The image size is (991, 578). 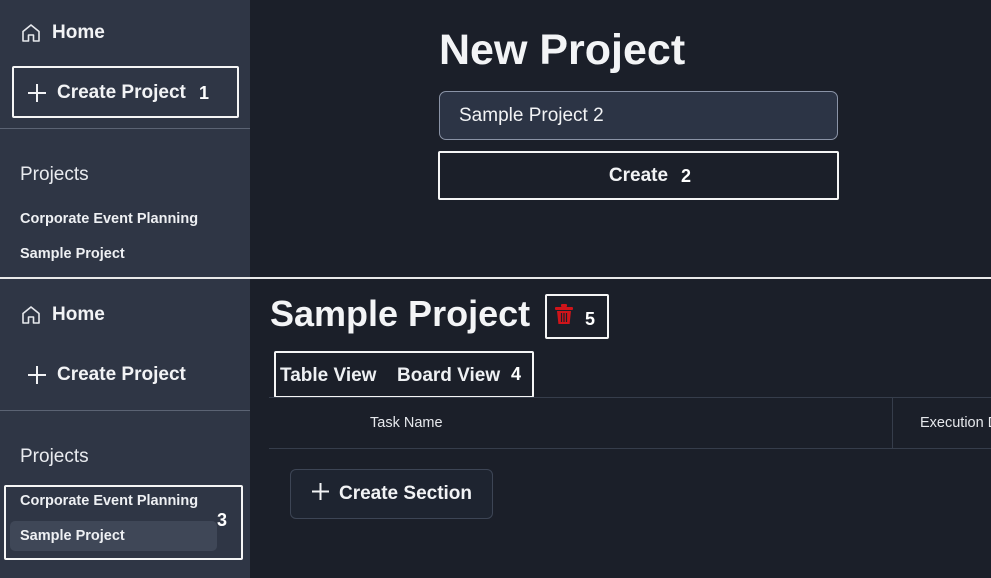 What do you see at coordinates (109, 219) in the screenshot?
I see `sidebar-project-corporate-event-planning: Corporate Event Planning` at bounding box center [109, 219].